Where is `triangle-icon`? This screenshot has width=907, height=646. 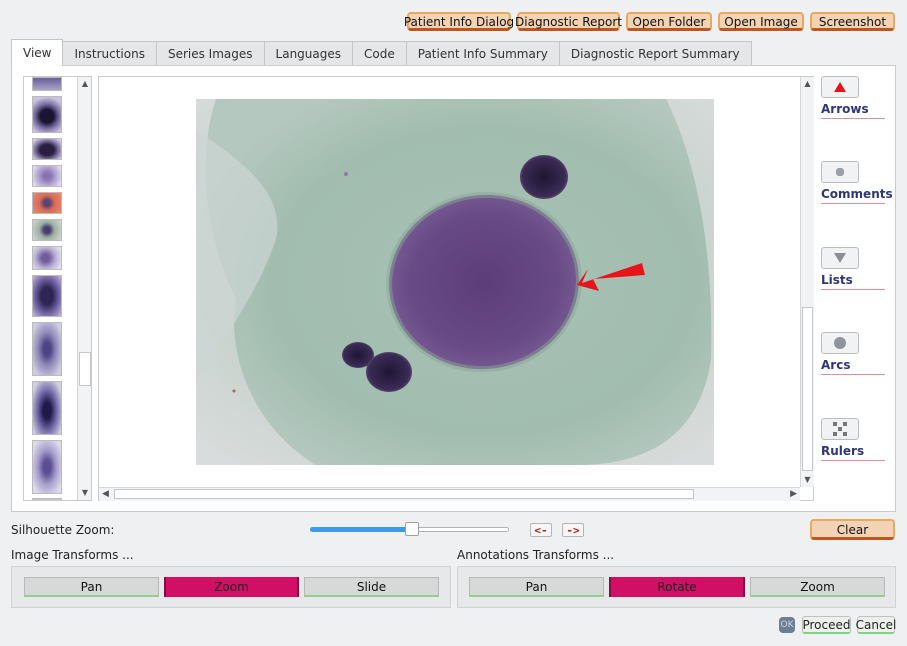 triangle-icon is located at coordinates (840, 87).